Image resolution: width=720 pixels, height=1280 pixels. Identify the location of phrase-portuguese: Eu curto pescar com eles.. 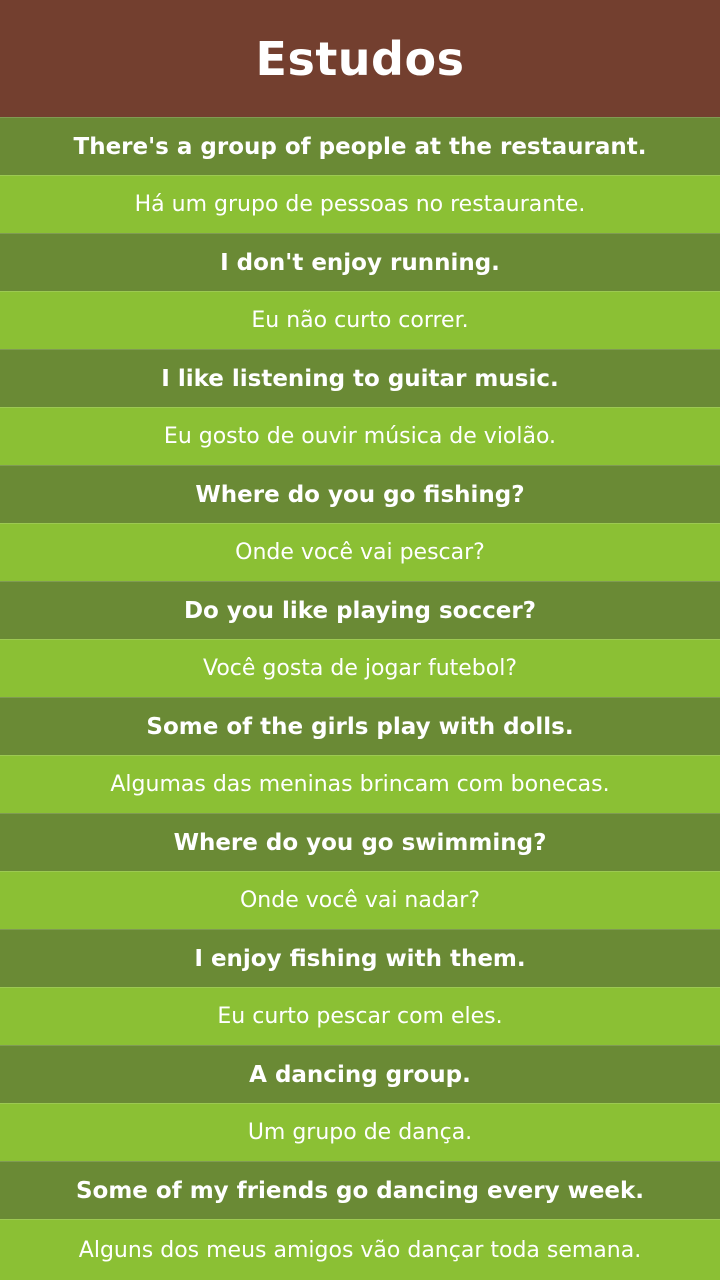
(360, 1016).